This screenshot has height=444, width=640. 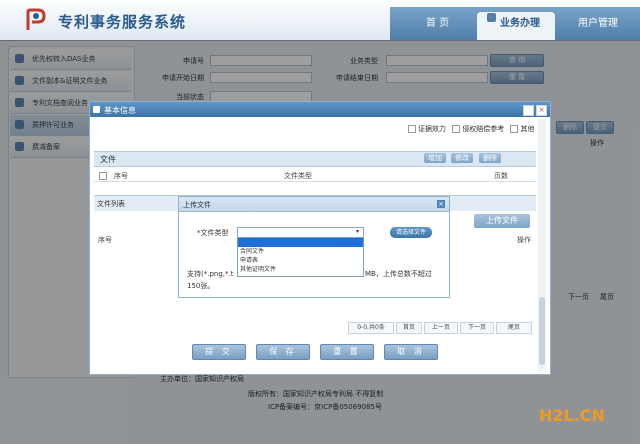 What do you see at coordinates (371, 328) in the screenshot?
I see `page-summary: 0-0,共0条` at bounding box center [371, 328].